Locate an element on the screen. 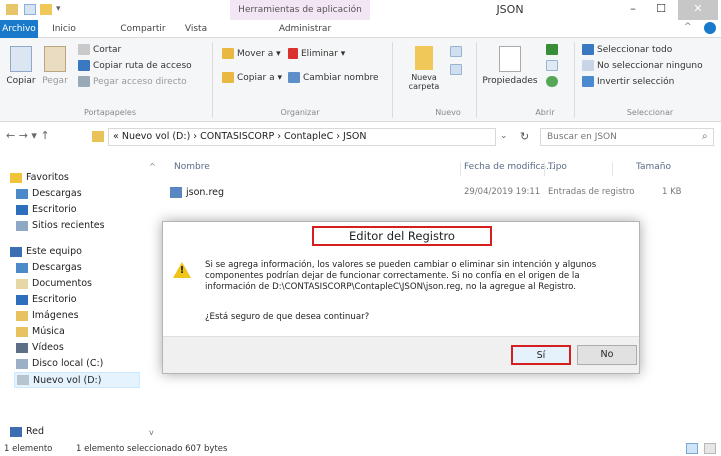 The width and height of the screenshot is (721, 456). tab-vista: Vista is located at coordinates (196, 29).